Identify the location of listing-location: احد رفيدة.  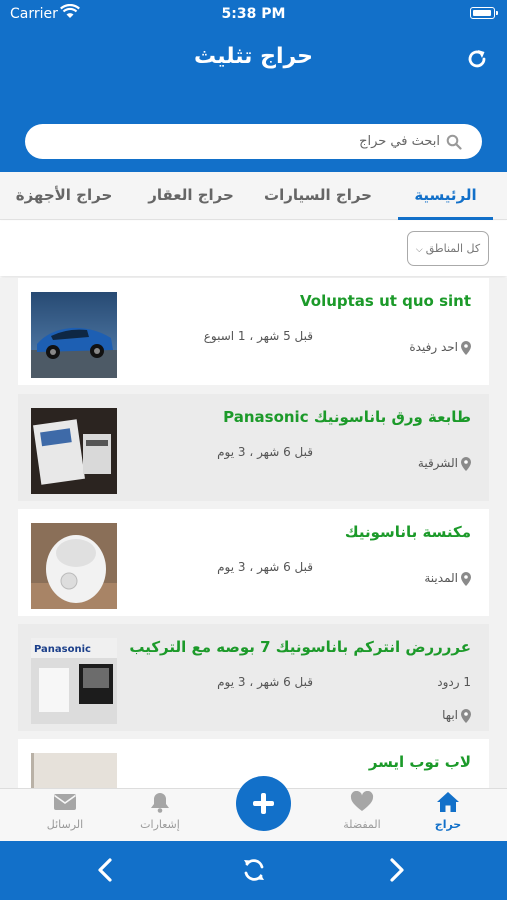
(440, 347).